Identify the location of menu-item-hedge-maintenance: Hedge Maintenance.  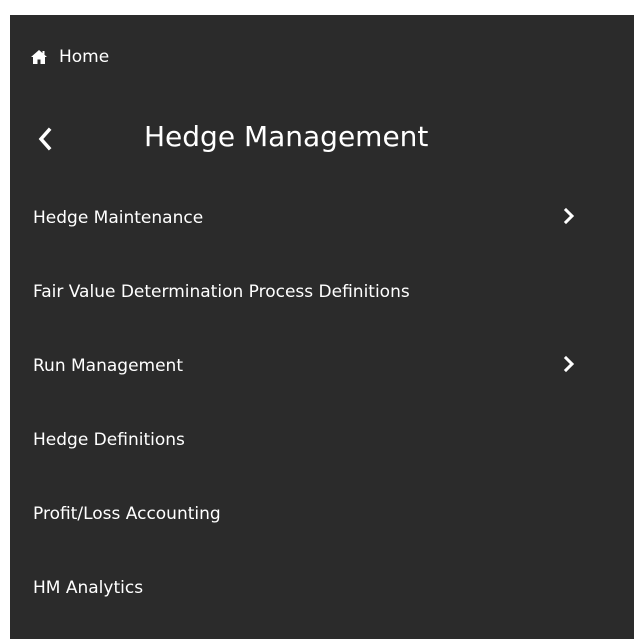
(322, 224).